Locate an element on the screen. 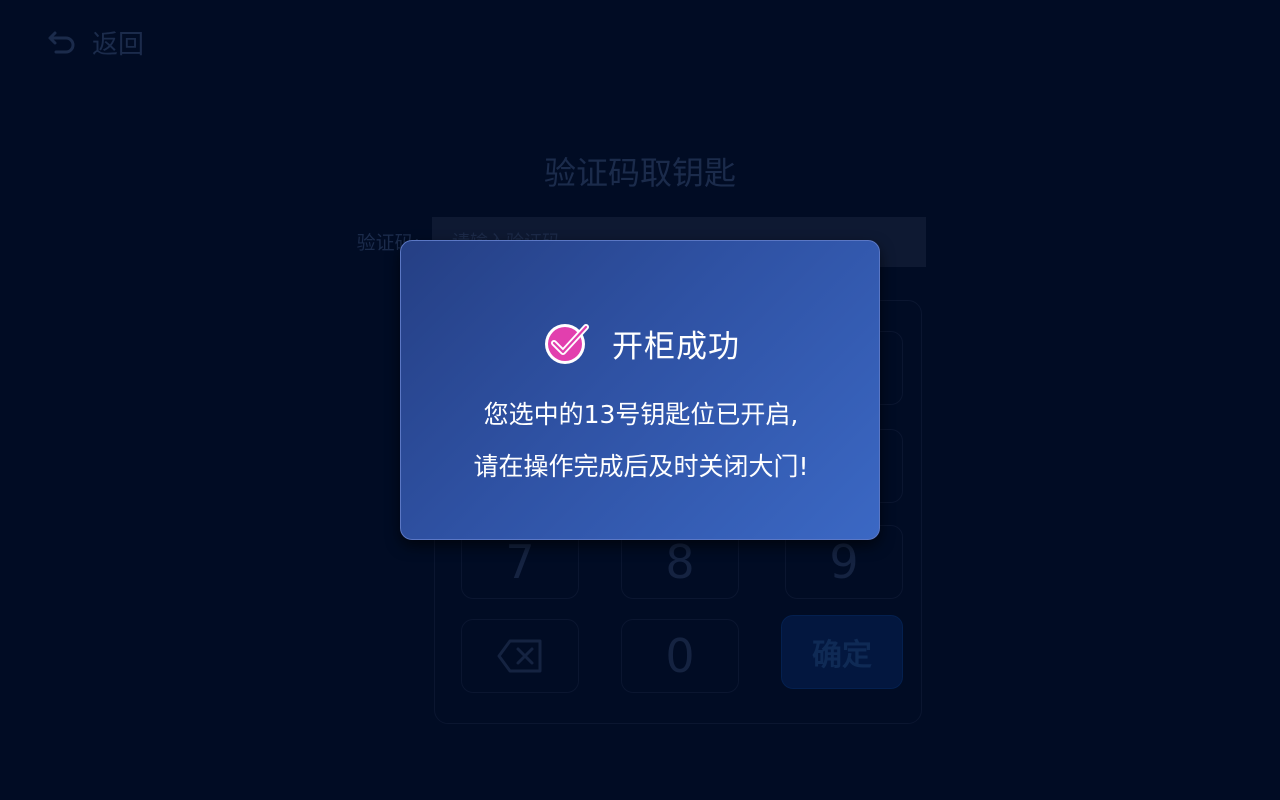 Image resolution: width=1280 pixels, height=800 pixels. page-title: 验证码取钥匙 is located at coordinates (639, 173).